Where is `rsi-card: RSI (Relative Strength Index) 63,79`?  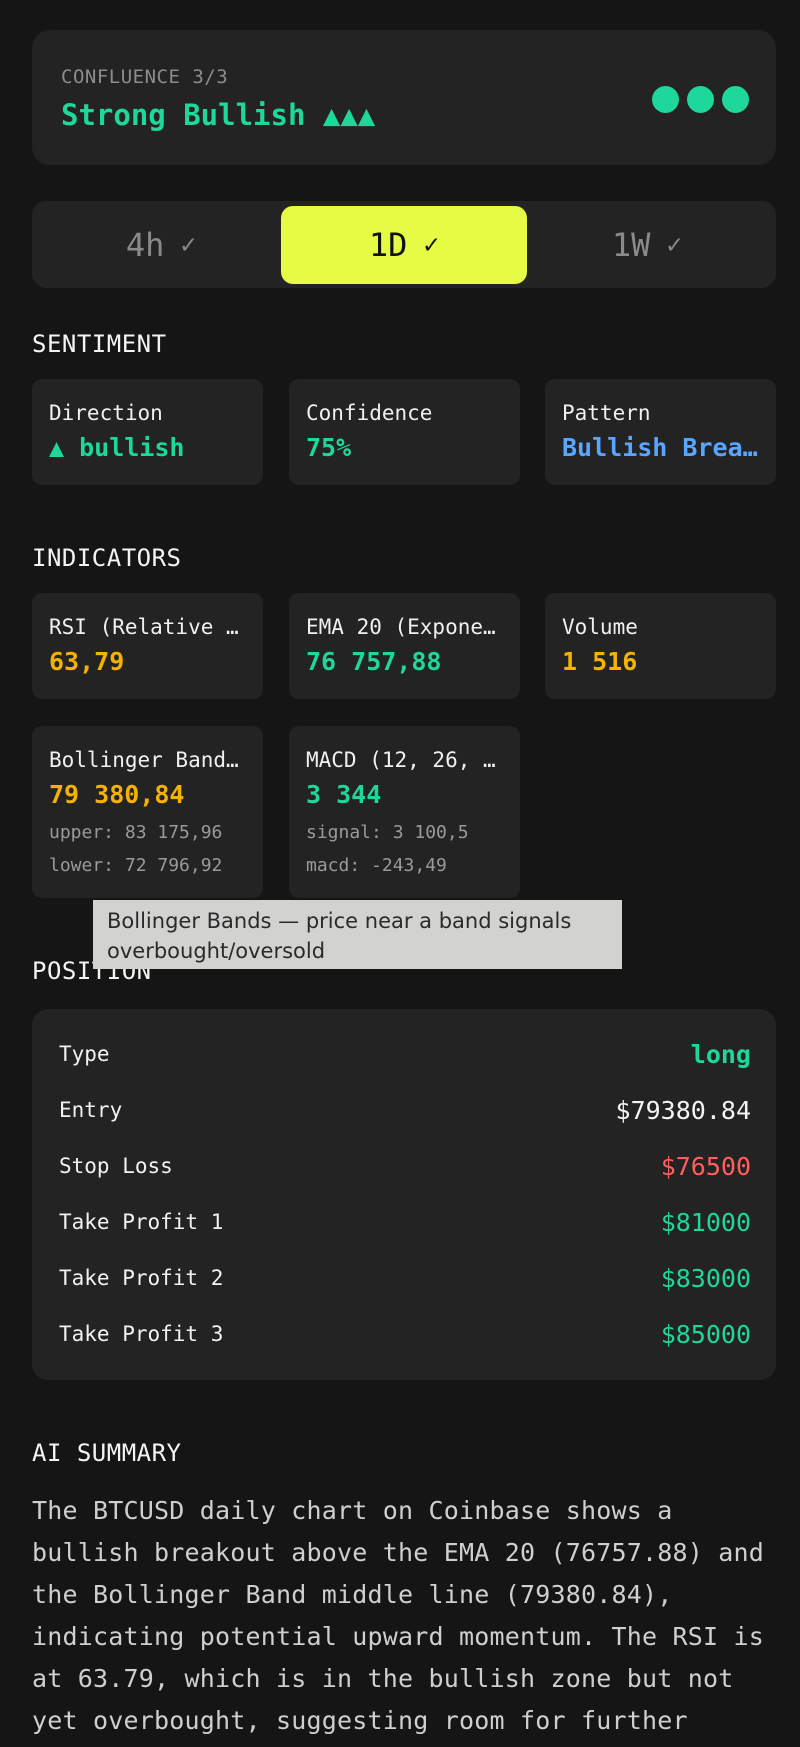 rsi-card: RSI (Relative Strength Index) 63,79 is located at coordinates (147, 646).